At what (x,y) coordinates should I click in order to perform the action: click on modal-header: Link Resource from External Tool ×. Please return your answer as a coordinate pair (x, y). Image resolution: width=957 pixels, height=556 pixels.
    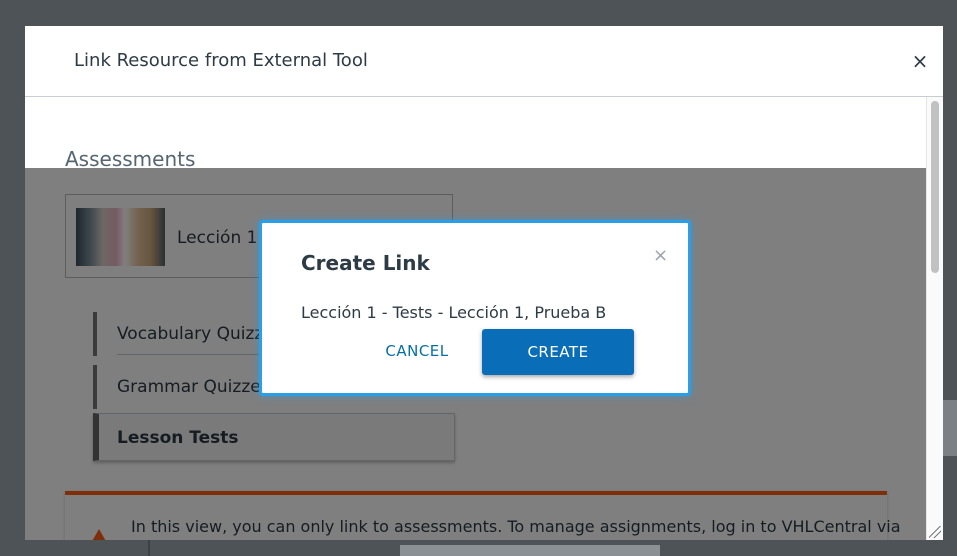
    Looking at the image, I should click on (484, 61).